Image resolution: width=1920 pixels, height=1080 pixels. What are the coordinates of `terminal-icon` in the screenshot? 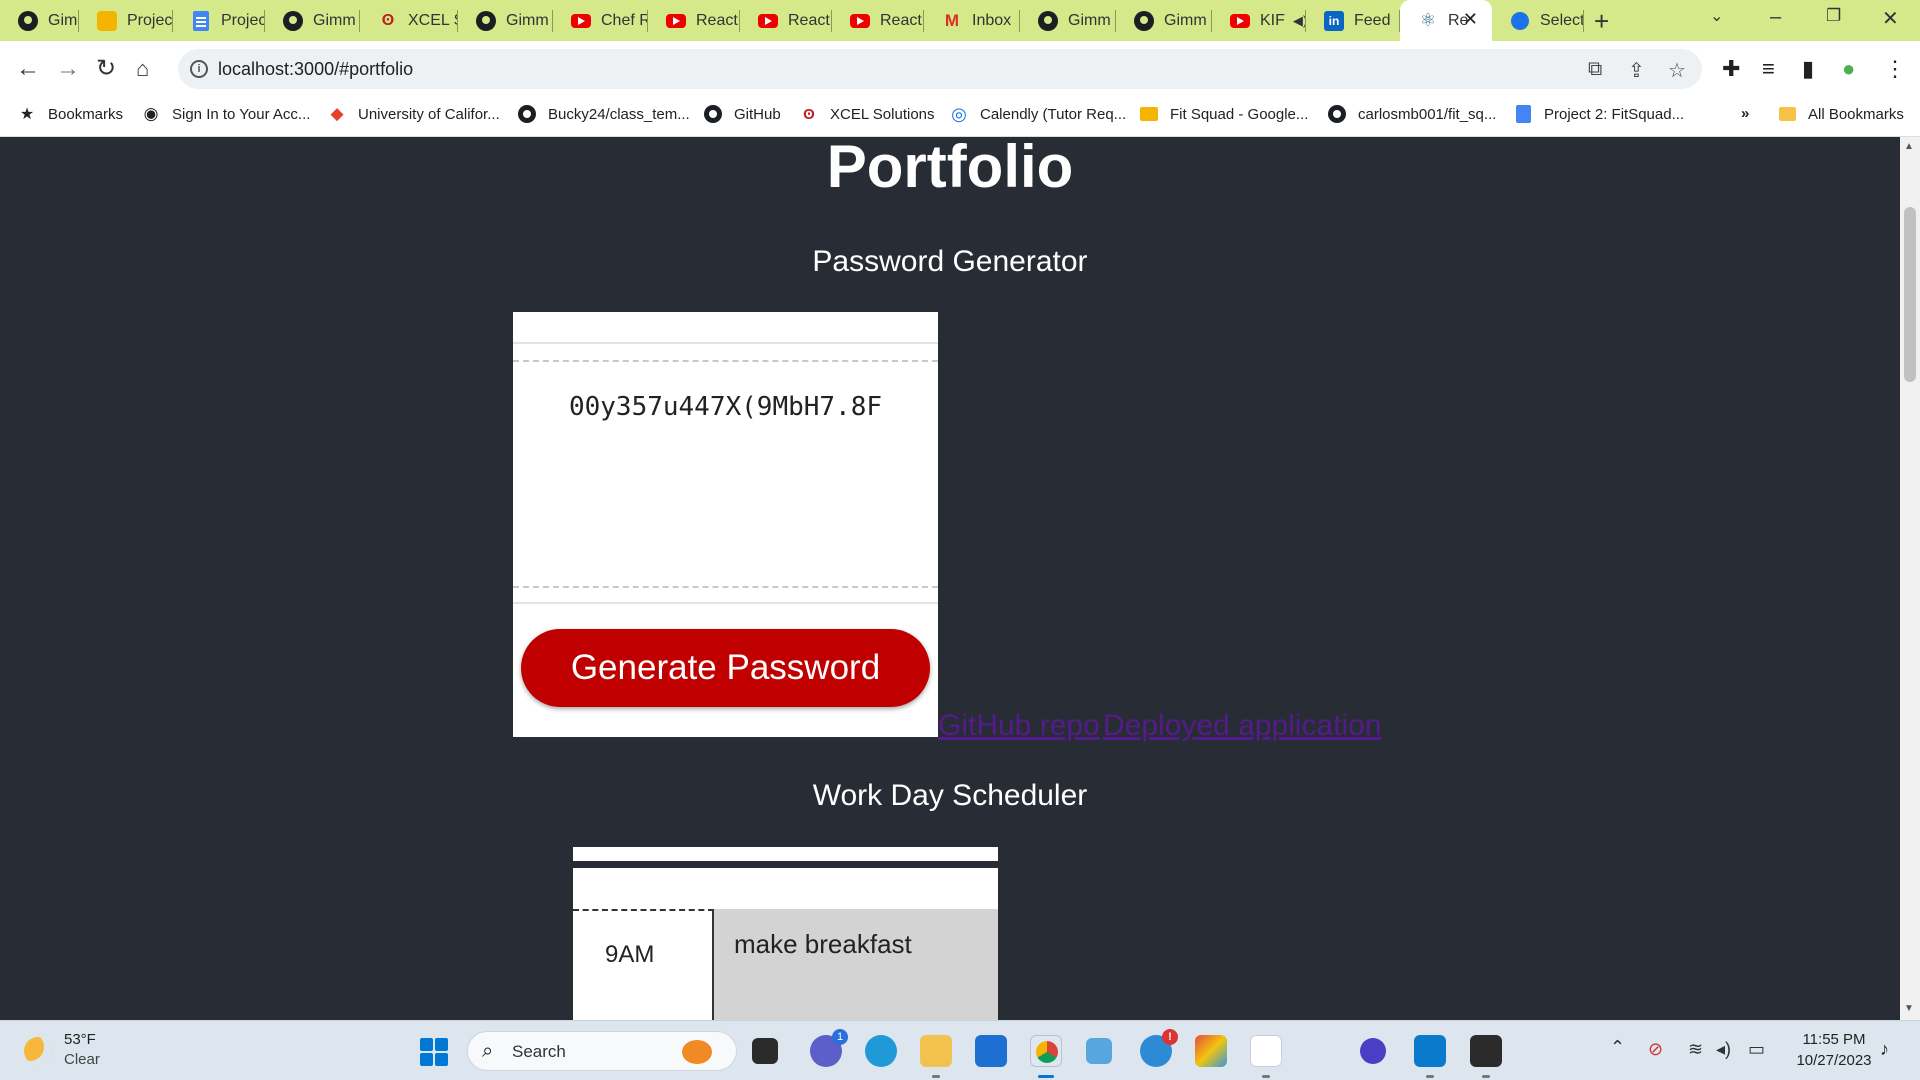 It's located at (1486, 1051).